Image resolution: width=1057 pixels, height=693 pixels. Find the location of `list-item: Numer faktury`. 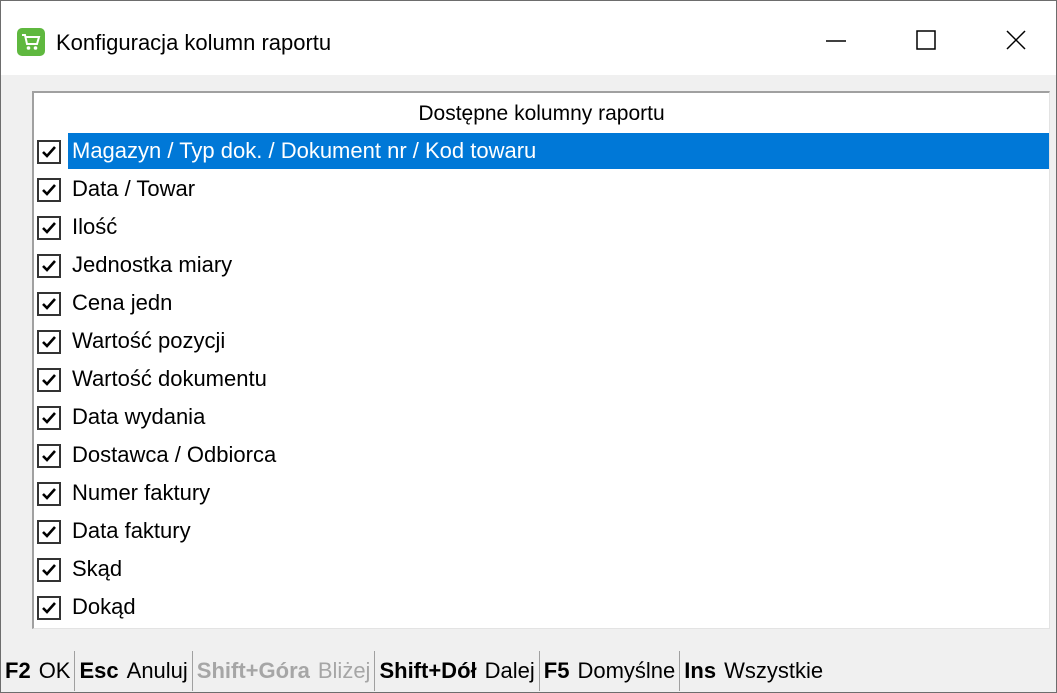

list-item: Numer faktury is located at coordinates (541, 493).